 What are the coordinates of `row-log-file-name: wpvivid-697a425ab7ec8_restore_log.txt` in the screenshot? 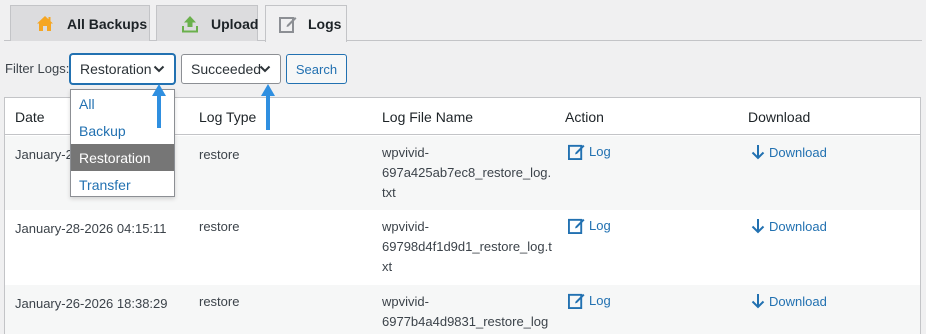 It's located at (467, 172).